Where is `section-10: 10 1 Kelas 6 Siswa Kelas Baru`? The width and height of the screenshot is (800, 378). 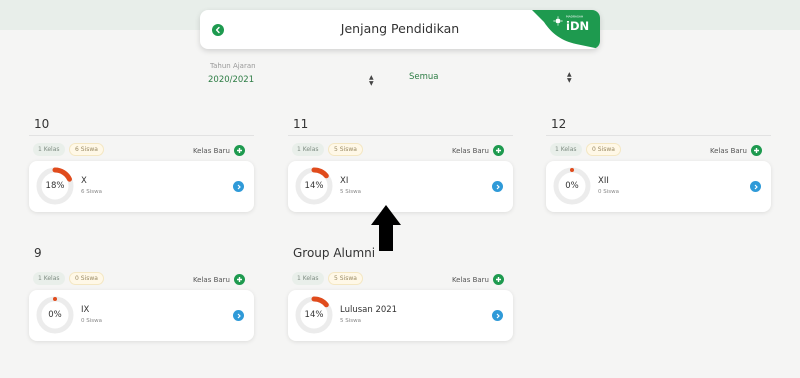 section-10: 10 1 Kelas 6 Siswa Kelas Baru is located at coordinates (141, 137).